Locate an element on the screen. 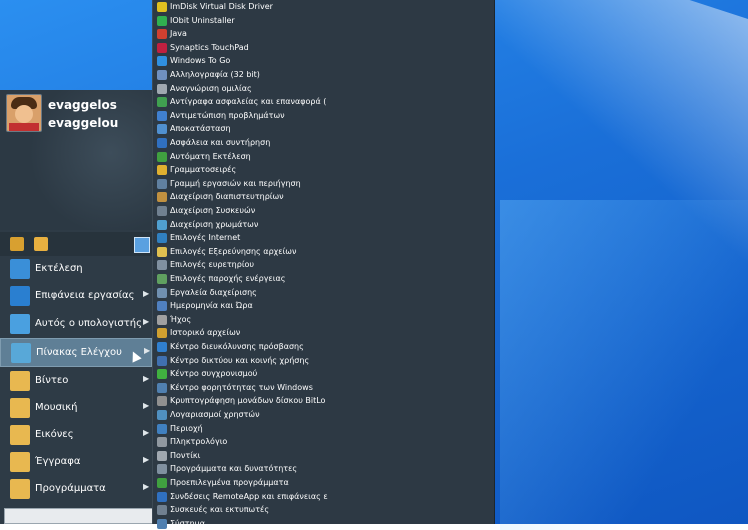  submenu-item: Ιστορικό αρχείων is located at coordinates (323, 333).